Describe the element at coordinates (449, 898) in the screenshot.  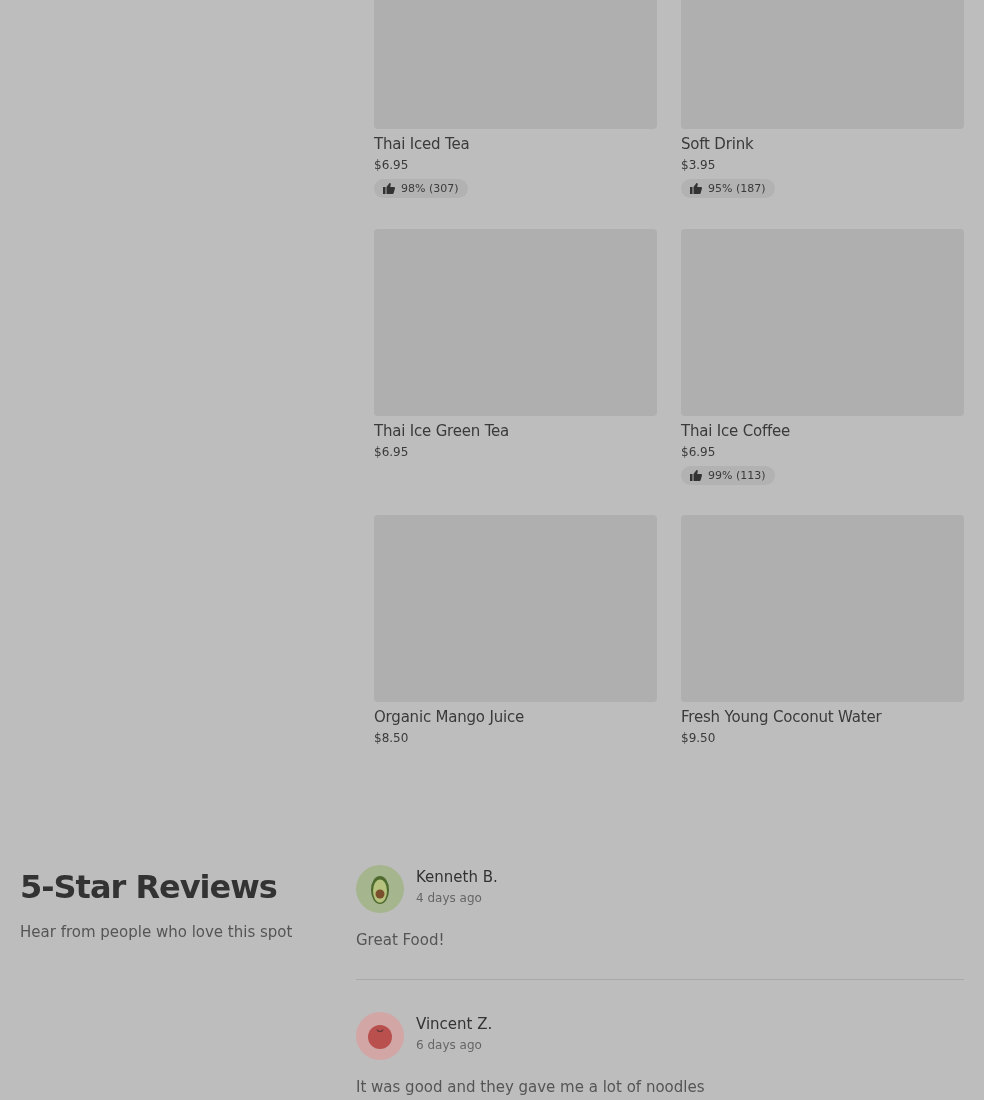
I see `review-time: 4 days ago` at that location.